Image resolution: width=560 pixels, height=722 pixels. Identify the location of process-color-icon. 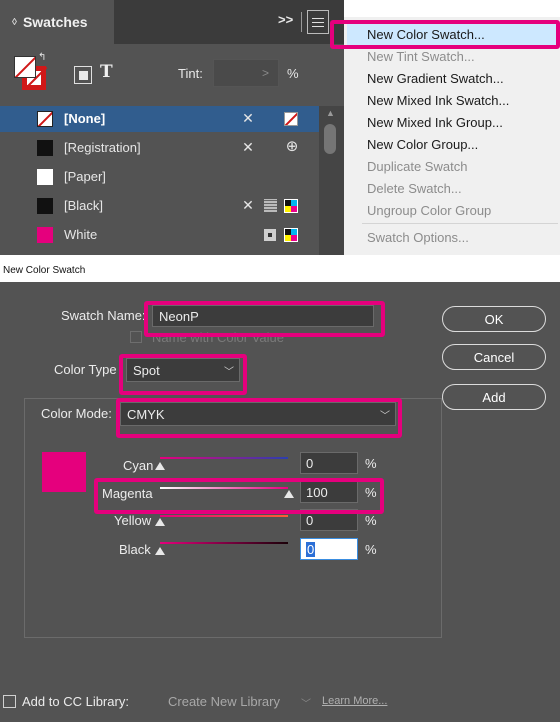
(270, 205).